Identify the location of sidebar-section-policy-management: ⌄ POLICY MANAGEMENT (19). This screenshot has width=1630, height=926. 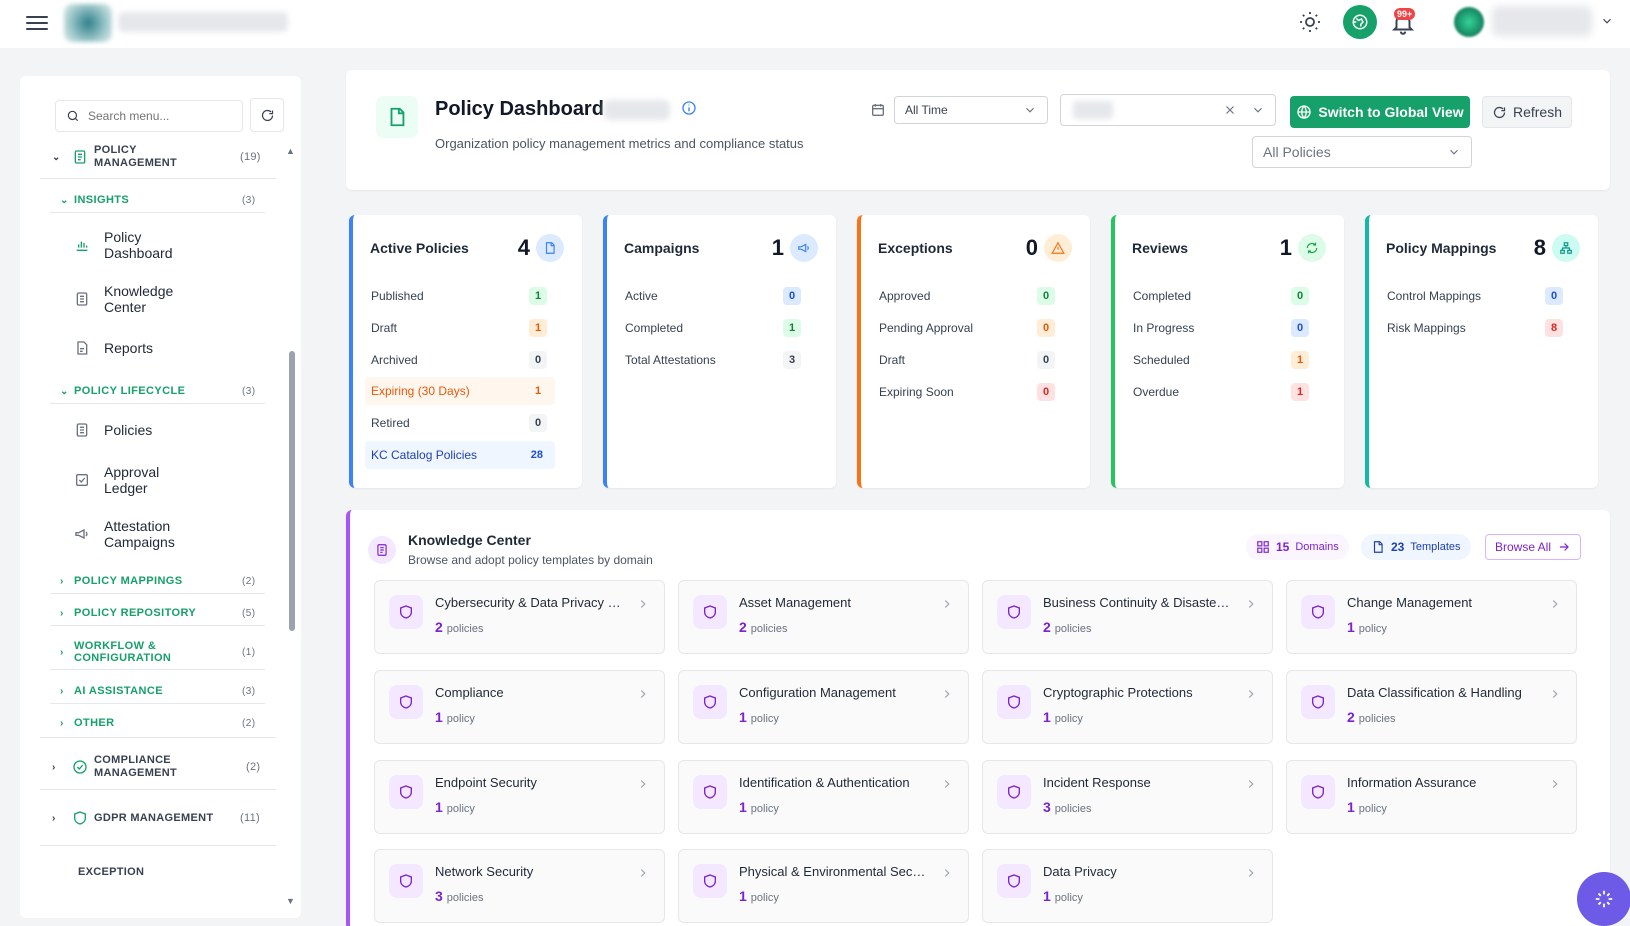
(157, 157).